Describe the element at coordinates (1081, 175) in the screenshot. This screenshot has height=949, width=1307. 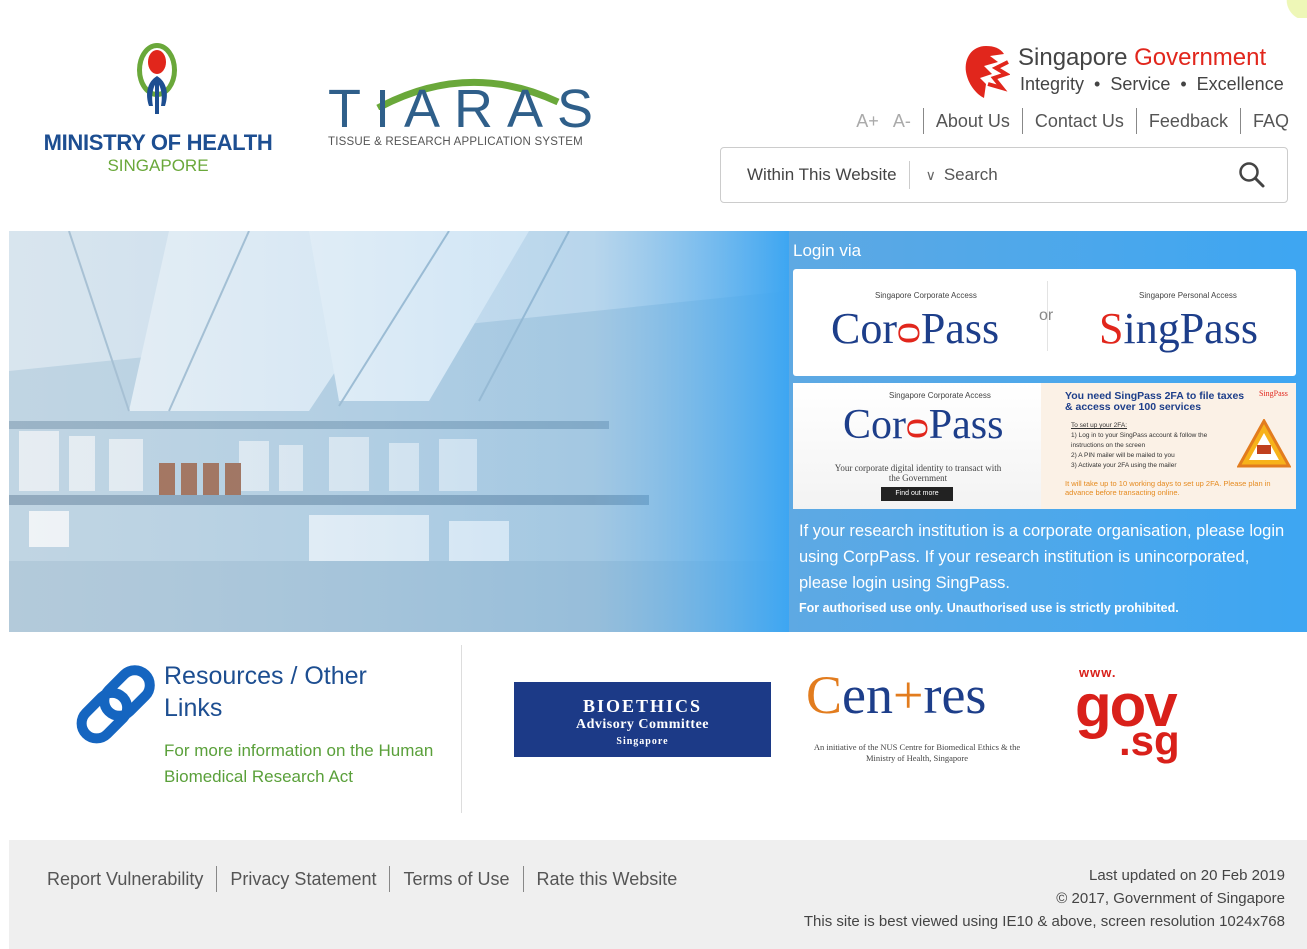
I see `search-input` at that location.